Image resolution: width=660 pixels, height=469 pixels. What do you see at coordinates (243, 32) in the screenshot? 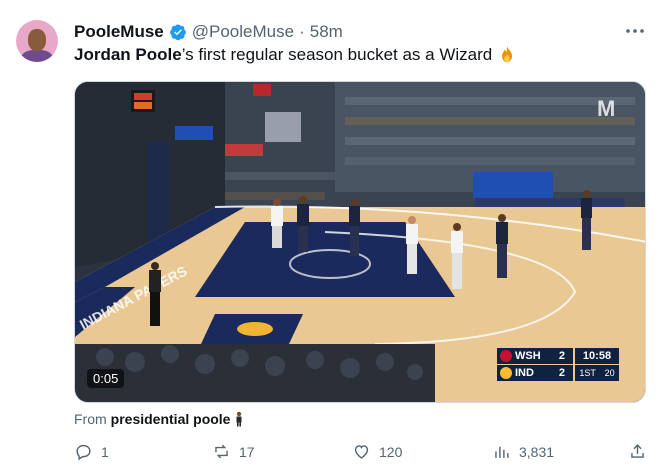
I see `author-handle: @PooleMuse` at bounding box center [243, 32].